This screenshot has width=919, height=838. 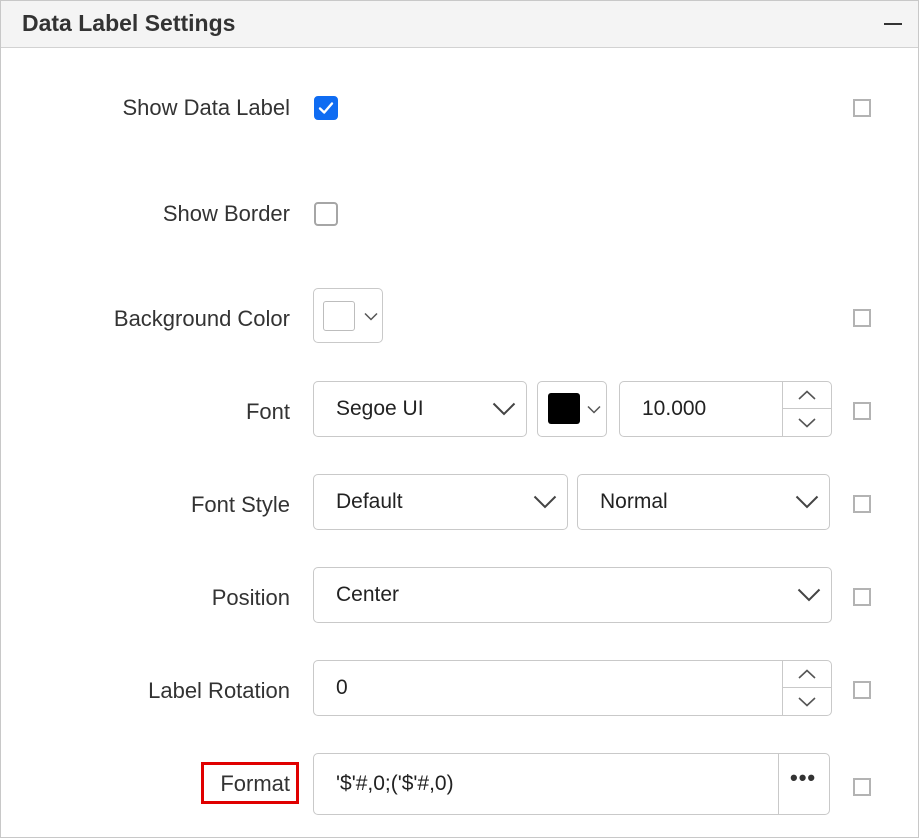 What do you see at coordinates (862, 787) in the screenshot?
I see `format-side-checkbox` at bounding box center [862, 787].